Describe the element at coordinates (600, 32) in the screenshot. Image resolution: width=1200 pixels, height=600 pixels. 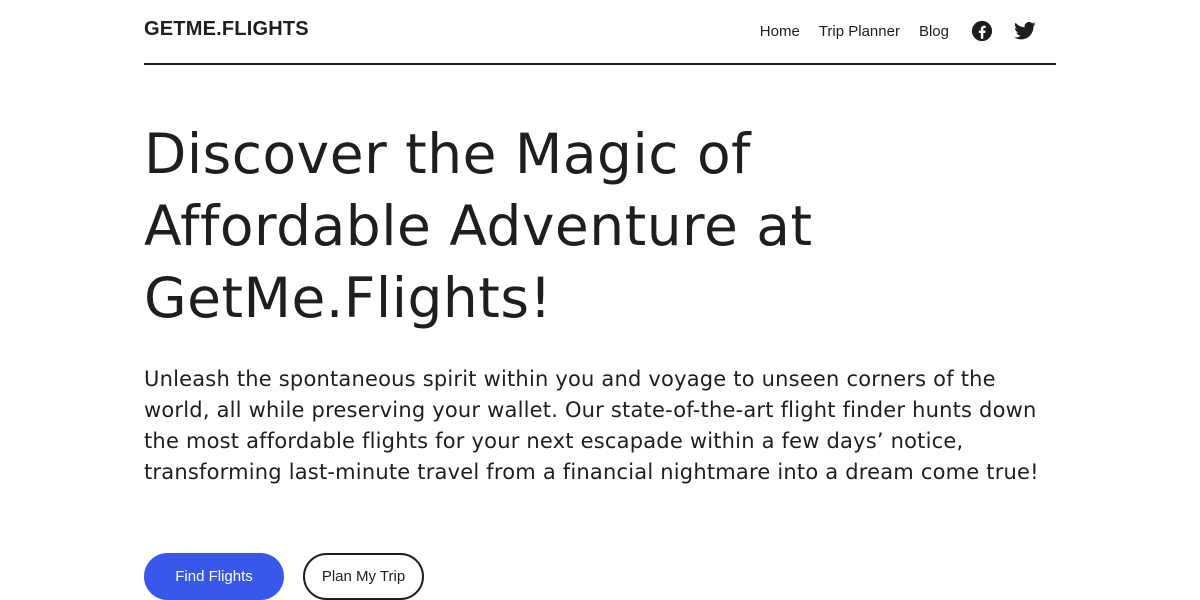
I see `site-header: GETME.FLIGHTS Home Trip Planner Blog` at that location.